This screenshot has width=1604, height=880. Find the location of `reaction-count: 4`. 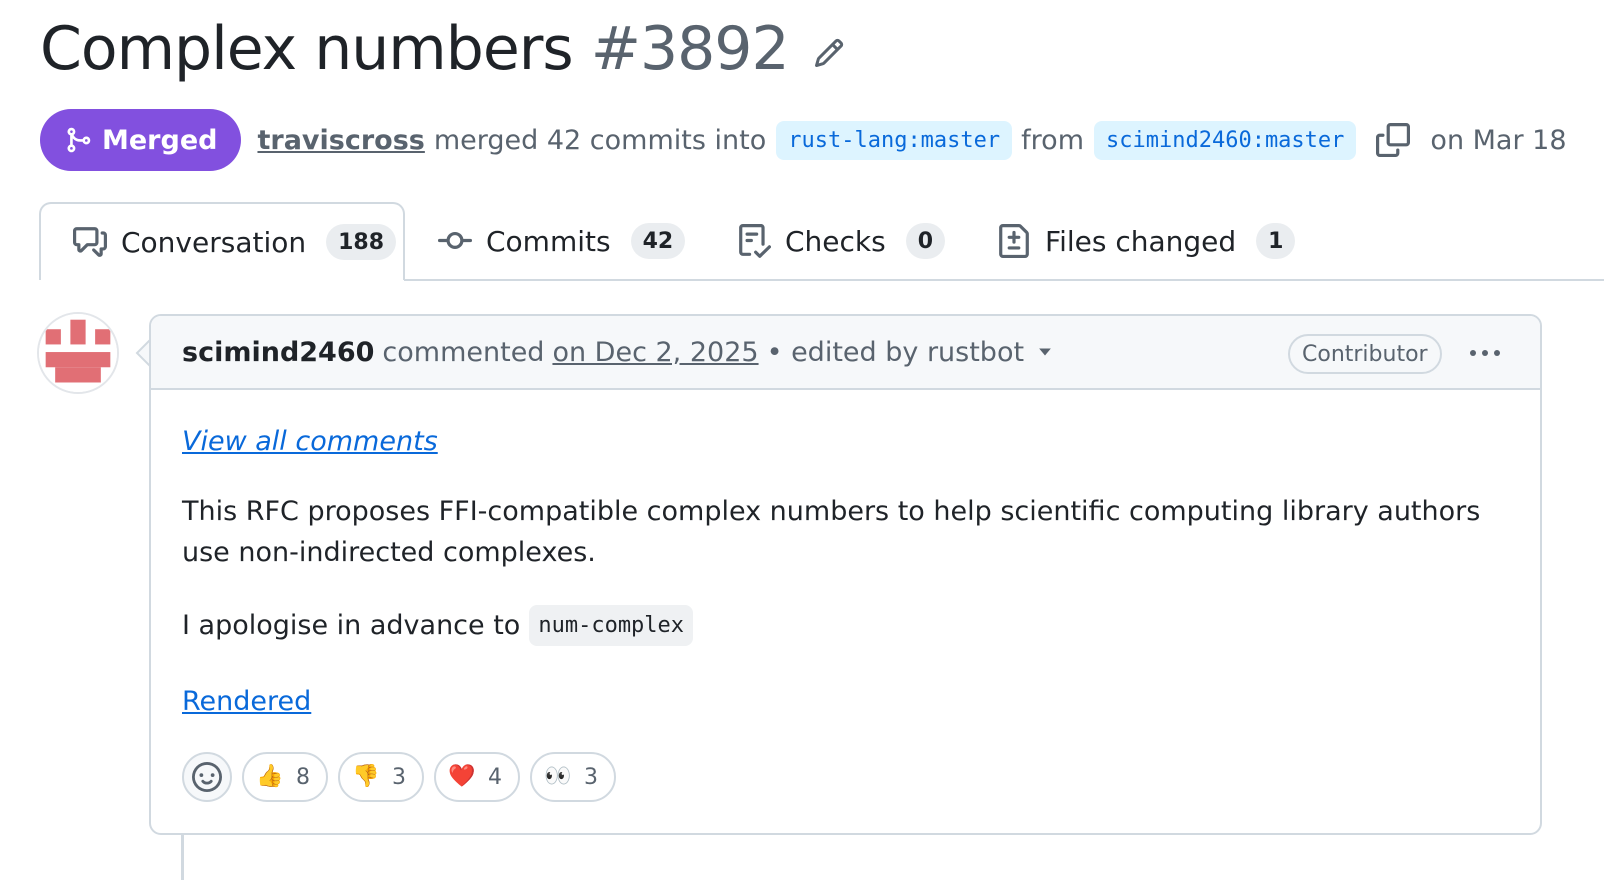

reaction-count: 4 is located at coordinates (495, 777).